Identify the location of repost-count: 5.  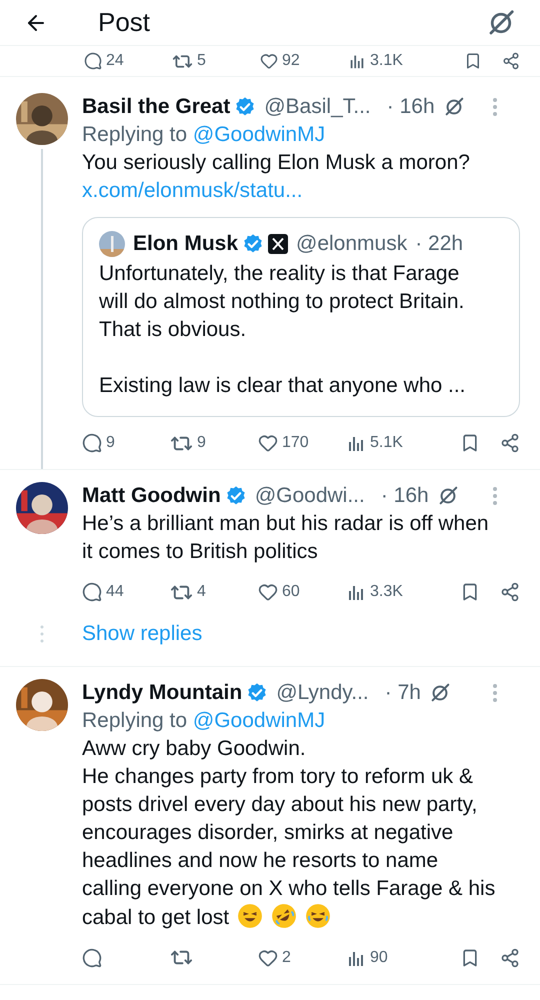
(201, 61).